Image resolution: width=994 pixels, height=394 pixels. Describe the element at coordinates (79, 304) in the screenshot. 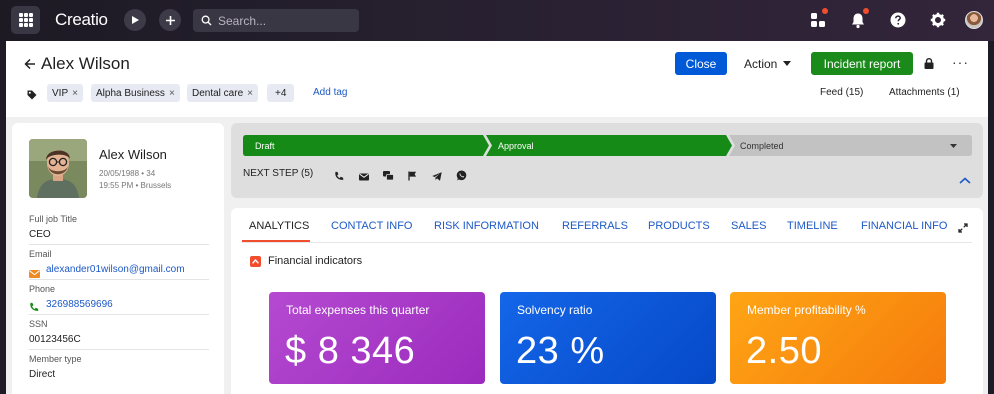

I see `phone-link: 326988569696` at that location.